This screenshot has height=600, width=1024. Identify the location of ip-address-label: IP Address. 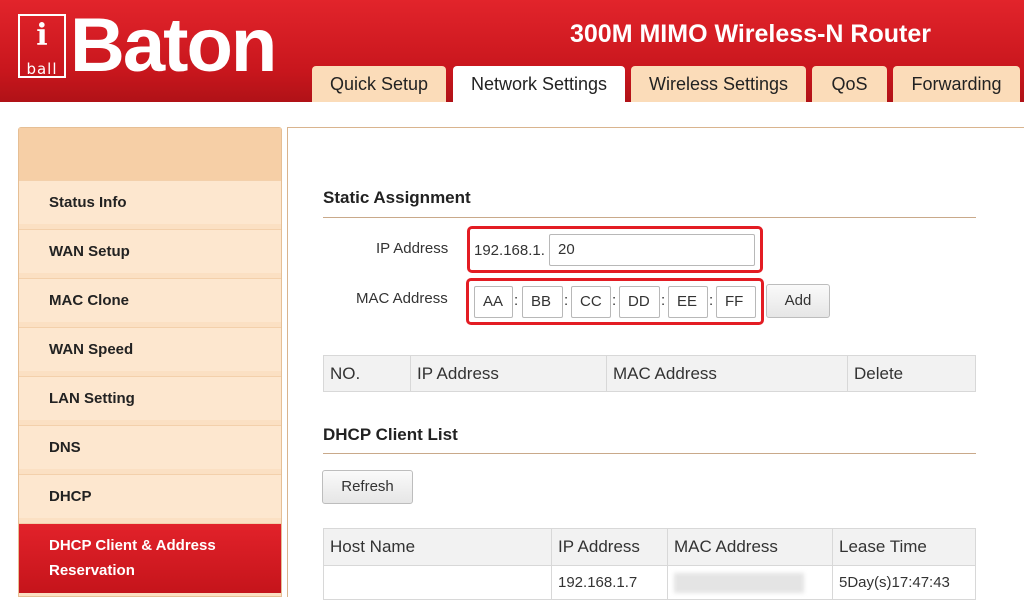
(412, 248).